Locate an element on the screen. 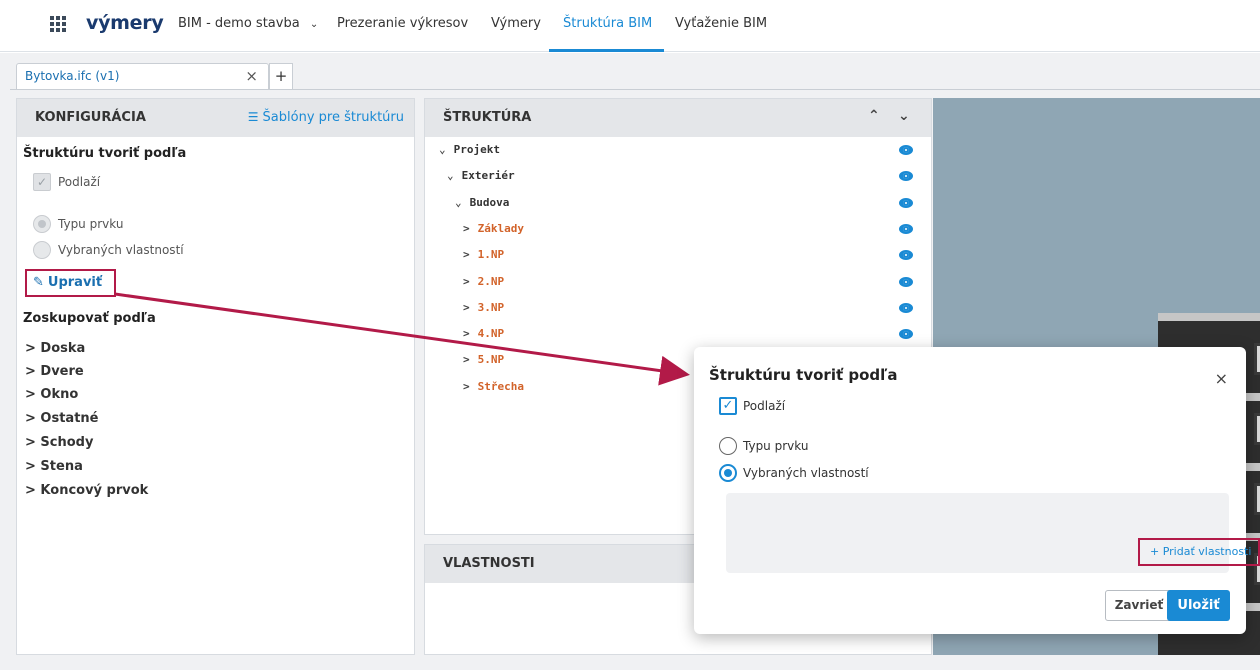  templates-link-label: Šablóny pre štruktúru is located at coordinates (333, 117).